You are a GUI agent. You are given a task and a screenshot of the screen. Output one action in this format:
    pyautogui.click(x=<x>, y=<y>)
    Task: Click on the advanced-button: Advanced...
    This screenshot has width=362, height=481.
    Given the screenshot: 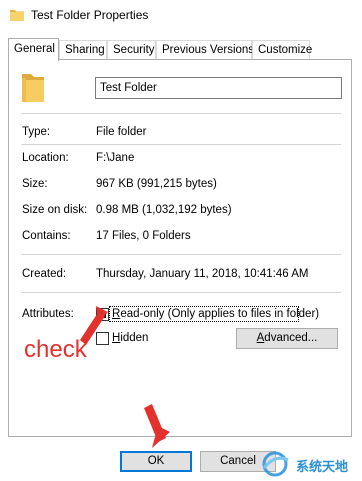 What is the action you would take?
    pyautogui.click(x=287, y=338)
    